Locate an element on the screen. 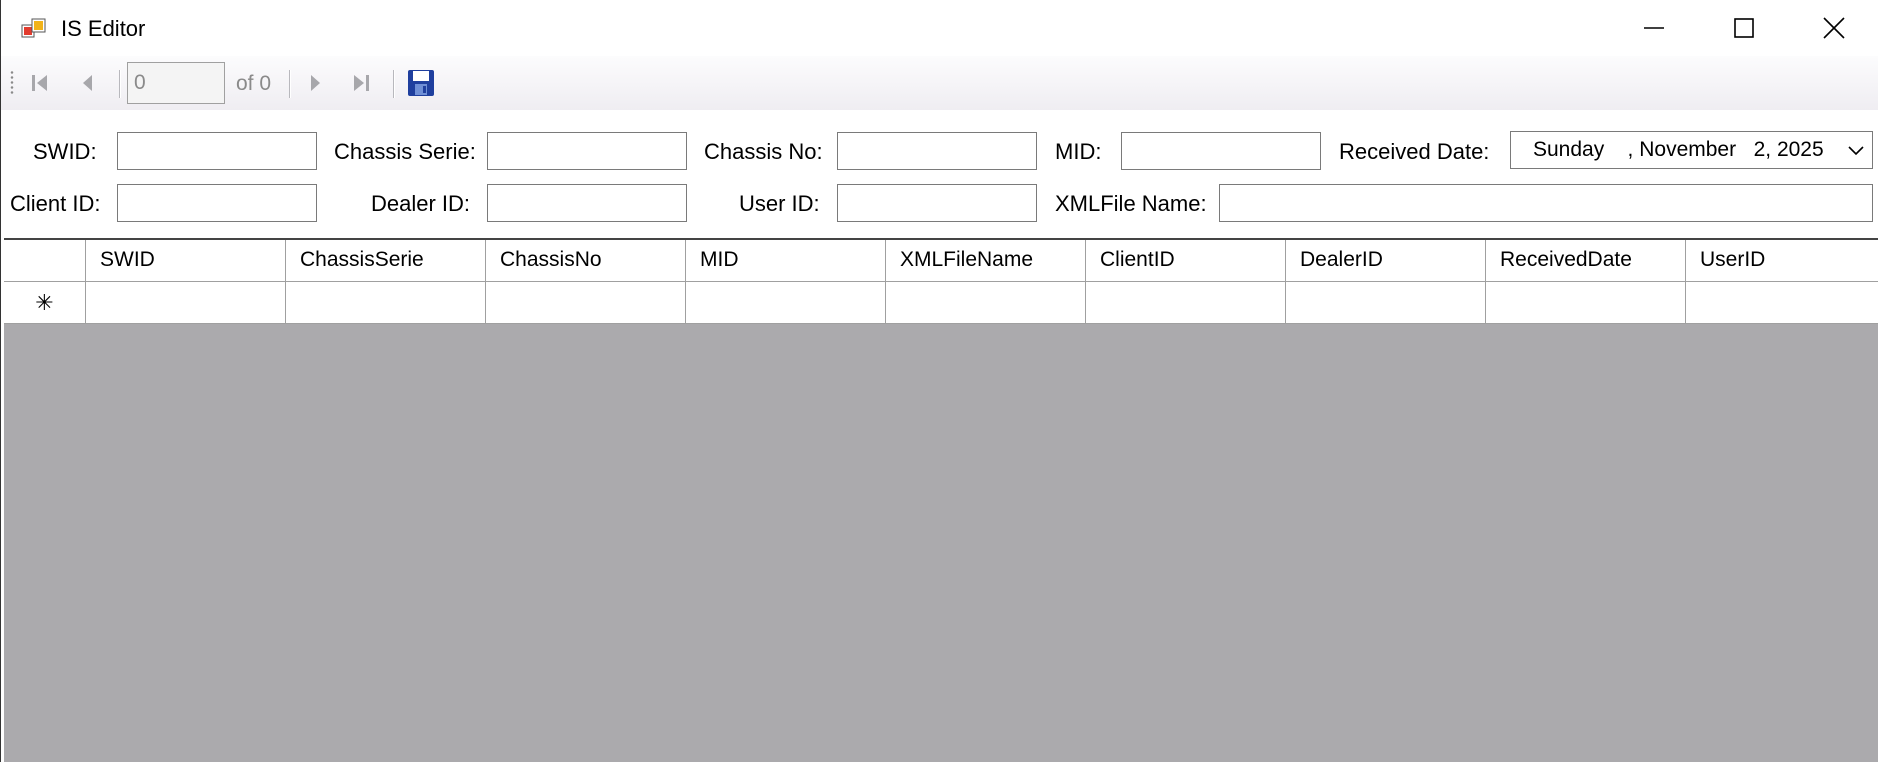 The height and width of the screenshot is (762, 1878). new-row-cell-chassis-no is located at coordinates (586, 303).